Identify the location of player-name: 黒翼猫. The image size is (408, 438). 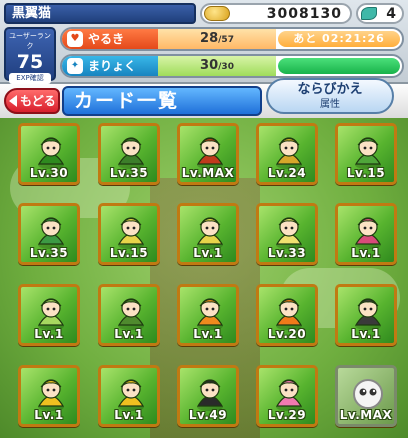
(100, 13).